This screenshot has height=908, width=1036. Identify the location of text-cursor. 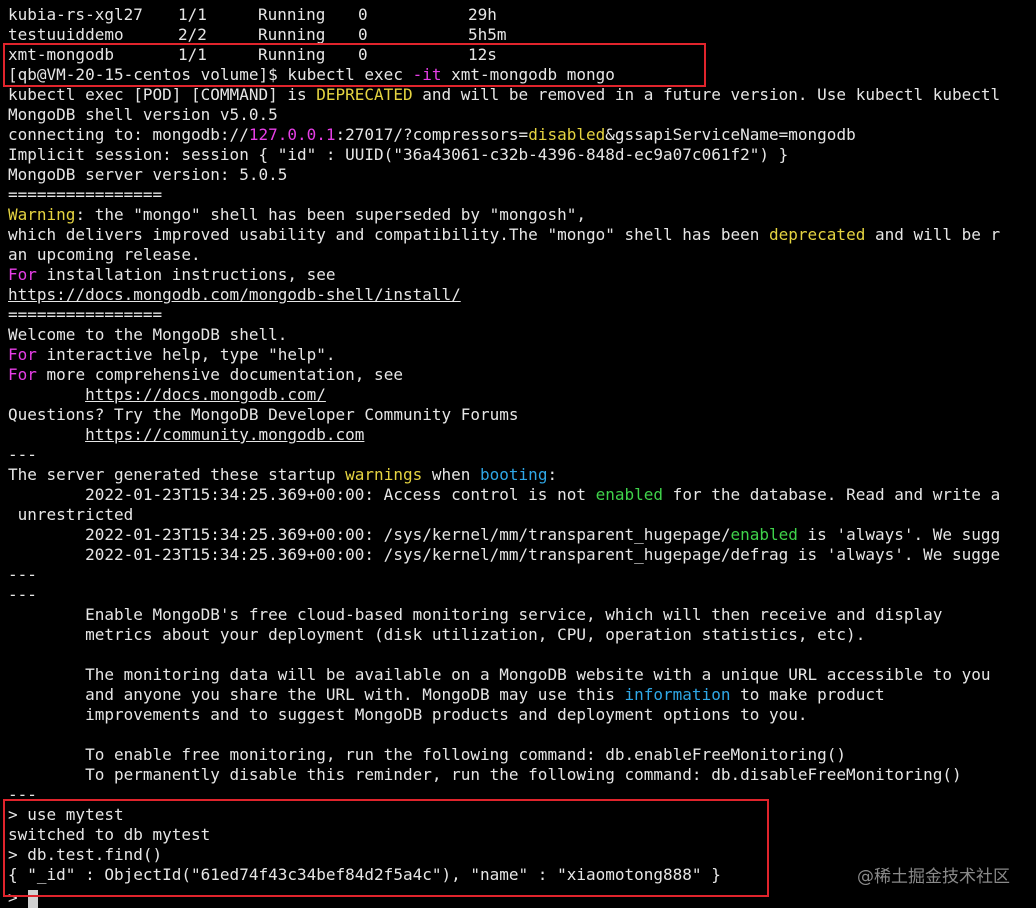
(33, 899).